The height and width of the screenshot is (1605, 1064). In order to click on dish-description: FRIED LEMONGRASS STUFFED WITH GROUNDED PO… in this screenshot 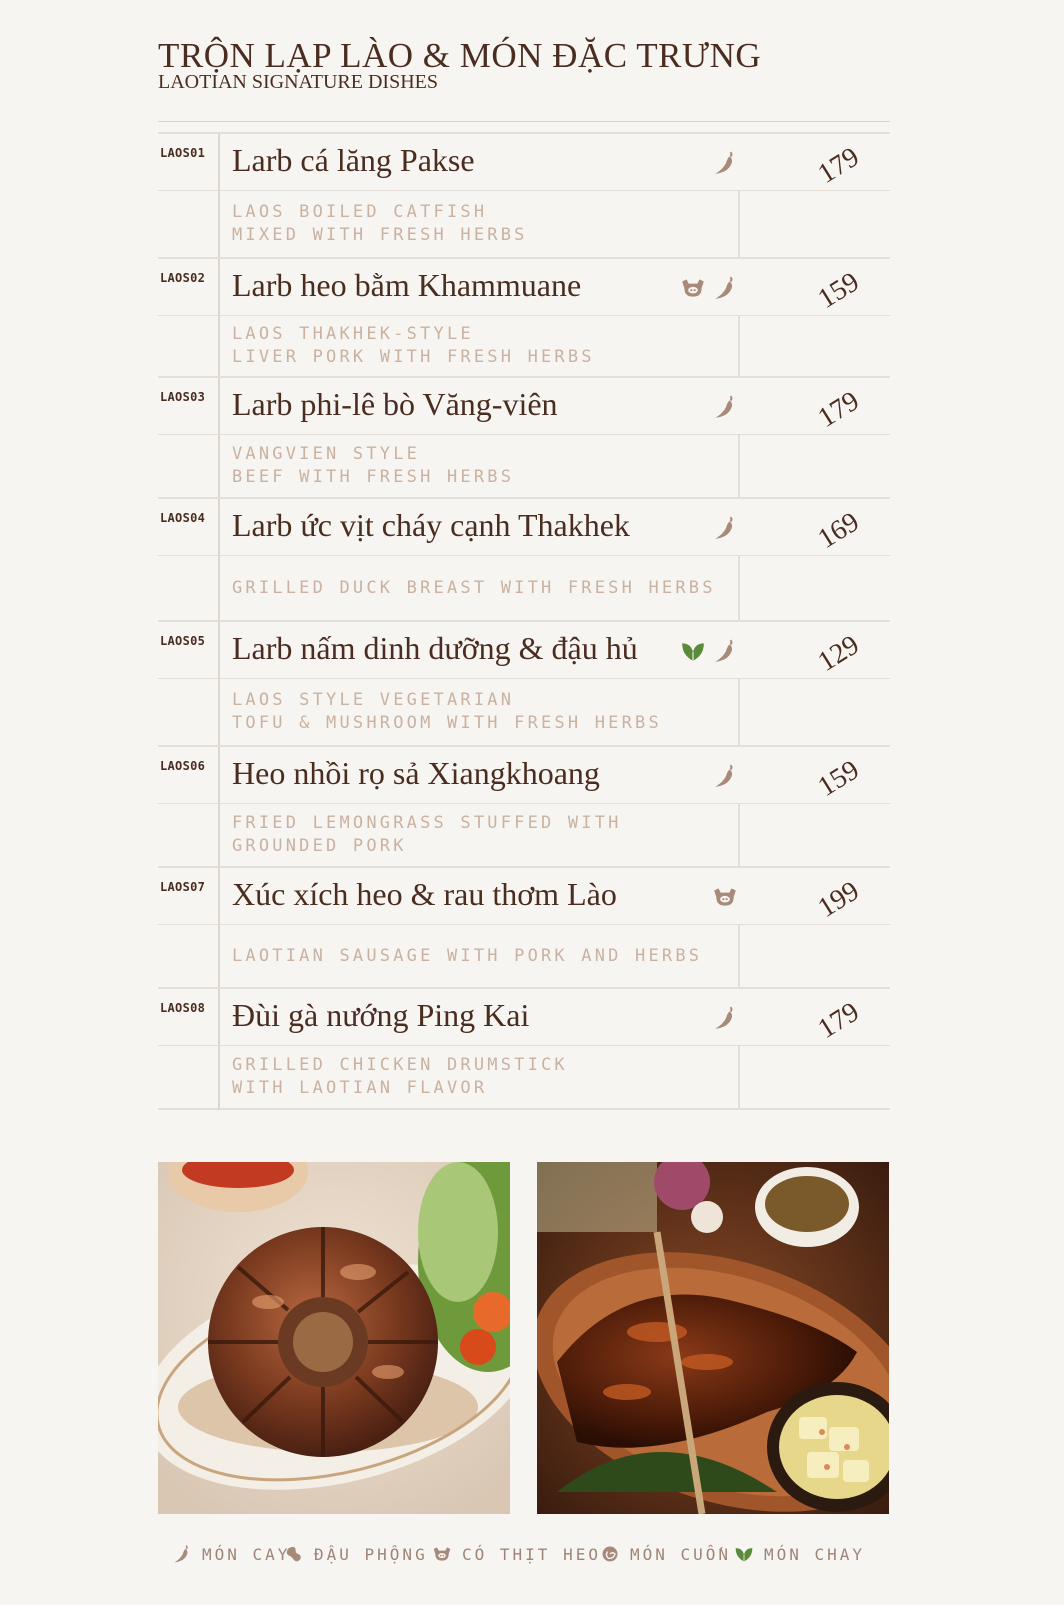, I will do `click(427, 835)`.